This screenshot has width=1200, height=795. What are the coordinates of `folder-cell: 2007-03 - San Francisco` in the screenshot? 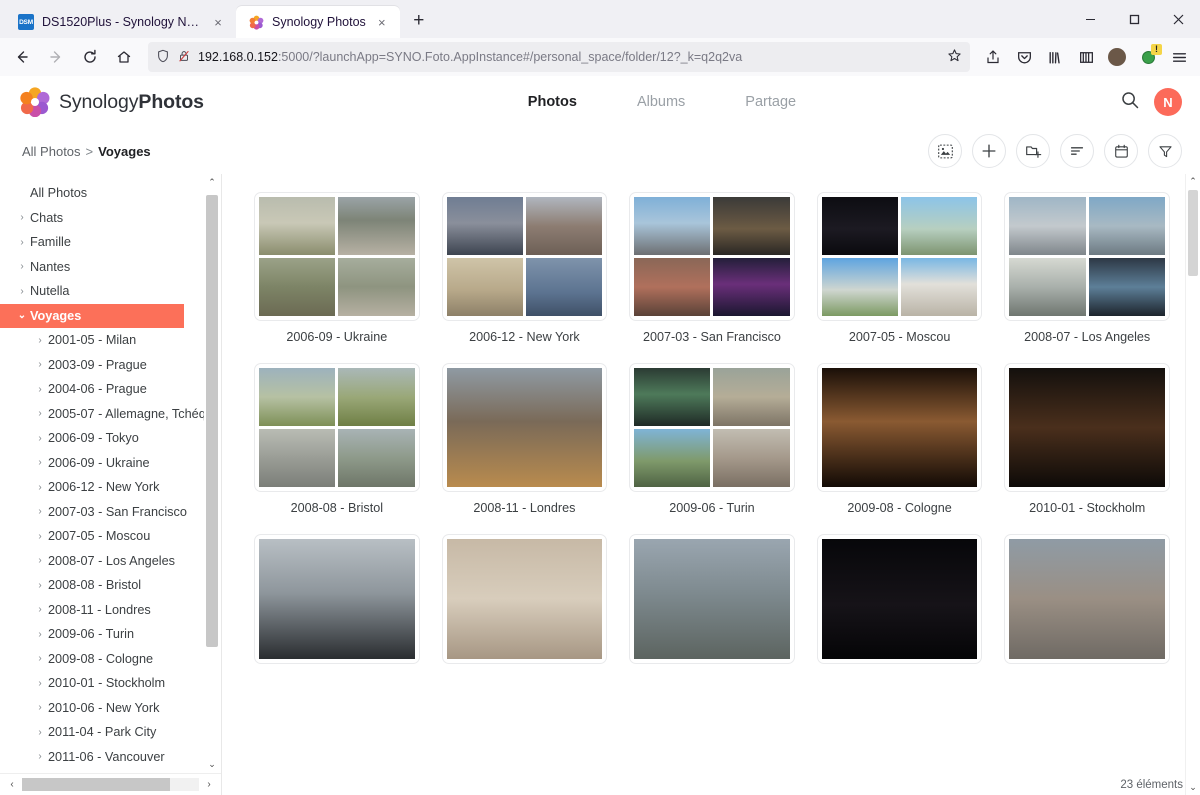 It's located at (712, 274).